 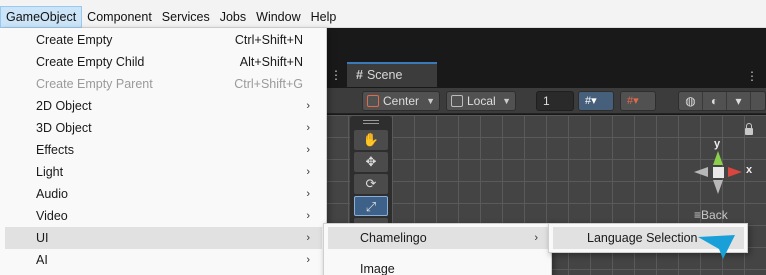 I want to click on scene-toolbar: Center ▼ Local ▼ 1 #▾ #▾ ◍ ◐ ▾, so click(x=546, y=101).